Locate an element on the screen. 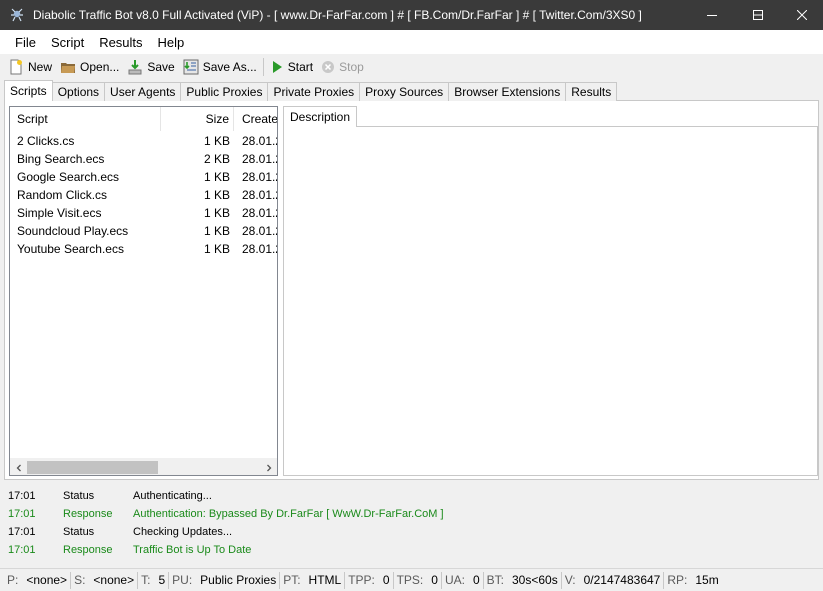 The image size is (823, 591). list-item: Random Click.cs 1 KB 28.01.2 is located at coordinates (143, 195).